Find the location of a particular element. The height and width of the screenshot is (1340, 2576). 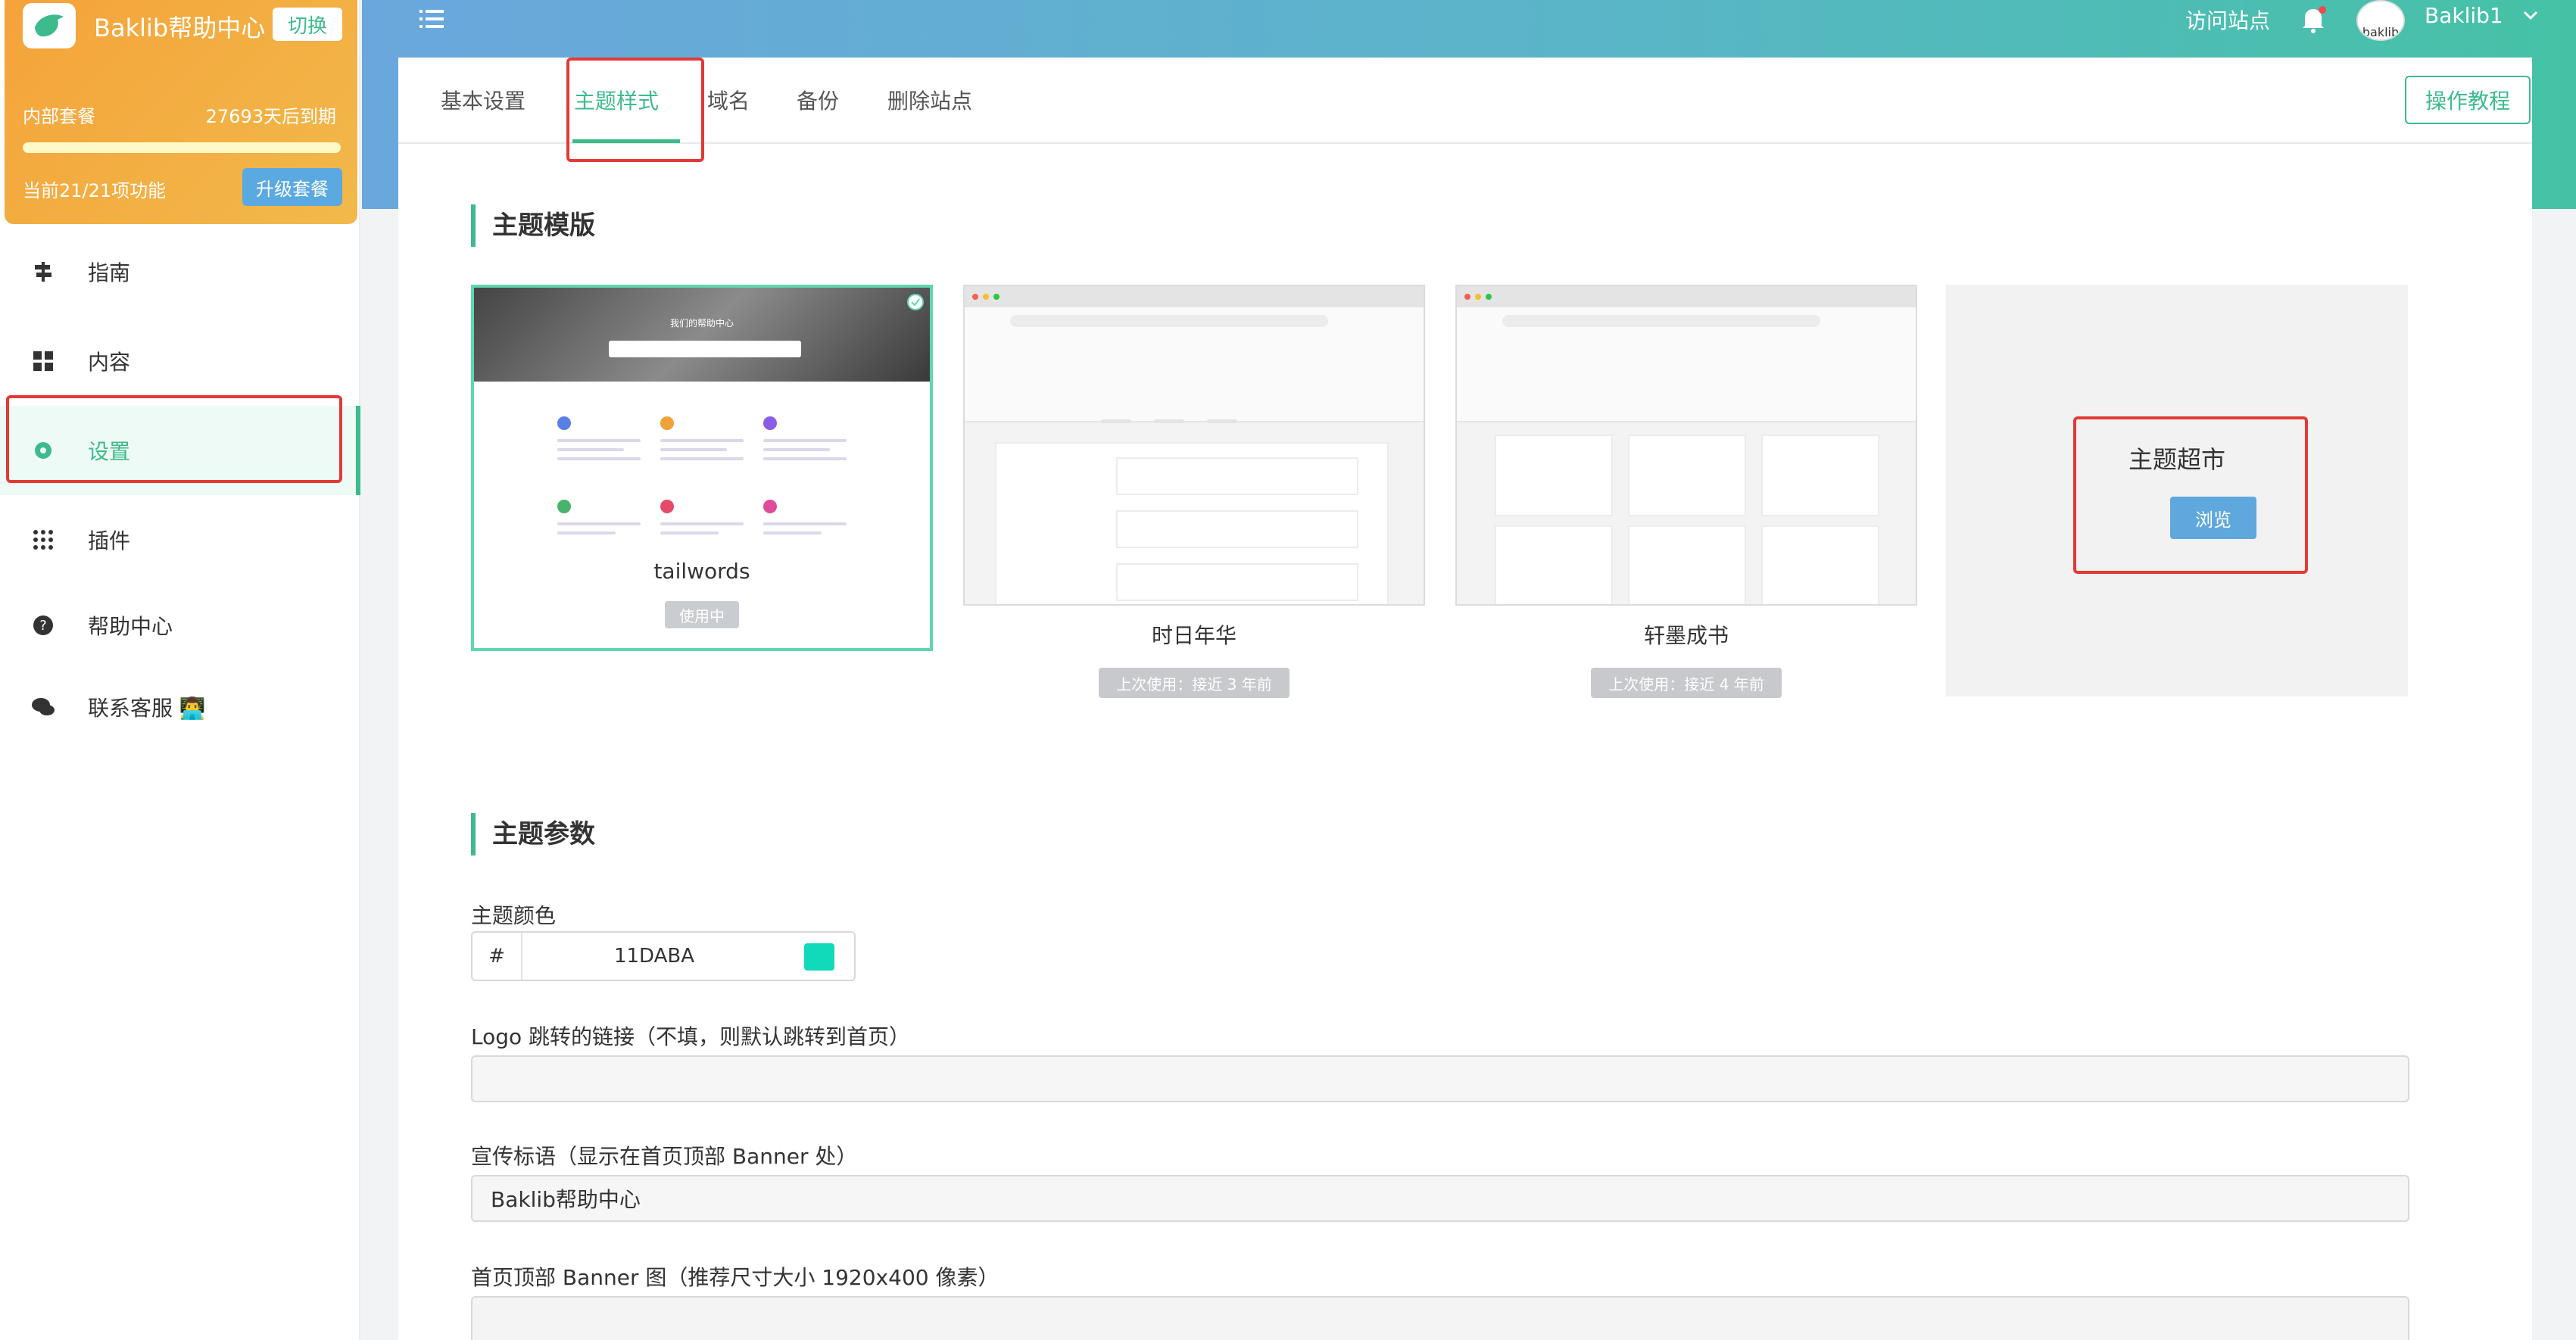

chevron-down-icon is located at coordinates (2530, 16).